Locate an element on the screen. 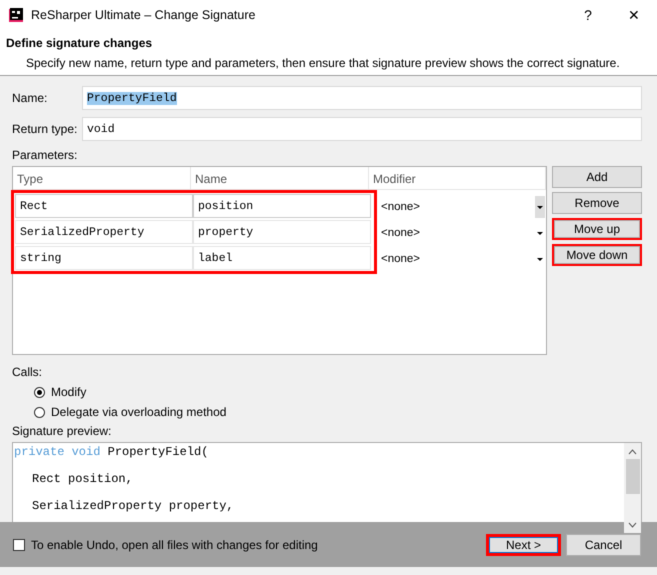 This screenshot has width=657, height=575. footer-button: Cancel is located at coordinates (603, 545).